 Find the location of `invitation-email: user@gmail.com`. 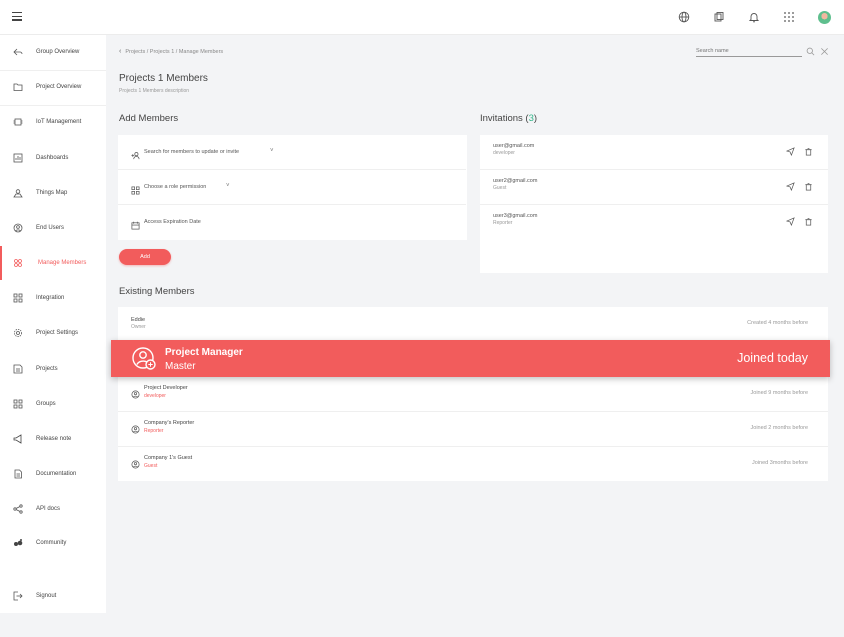

invitation-email: user@gmail.com is located at coordinates (514, 146).